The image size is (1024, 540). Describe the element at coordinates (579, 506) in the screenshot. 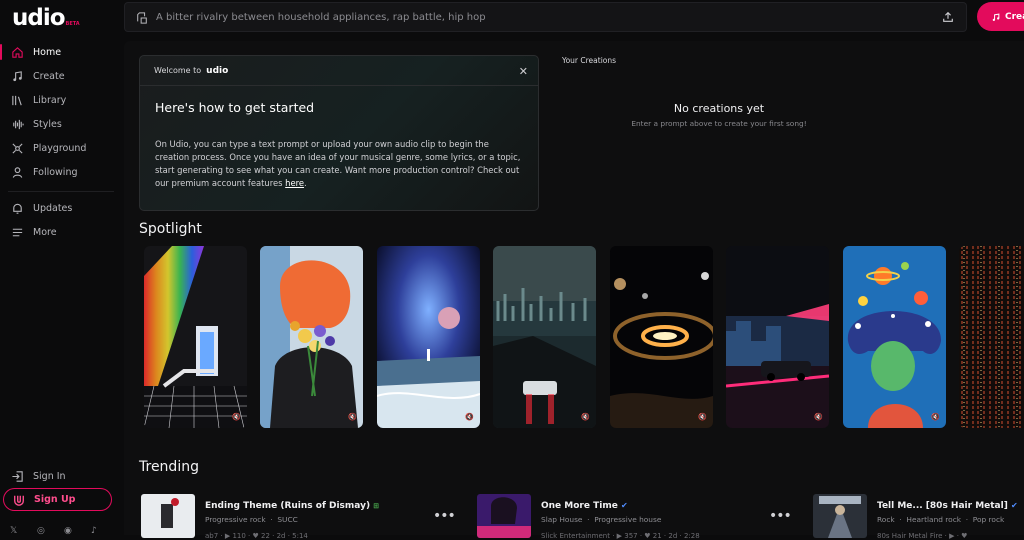

I see `song-title-text: One More Time` at that location.